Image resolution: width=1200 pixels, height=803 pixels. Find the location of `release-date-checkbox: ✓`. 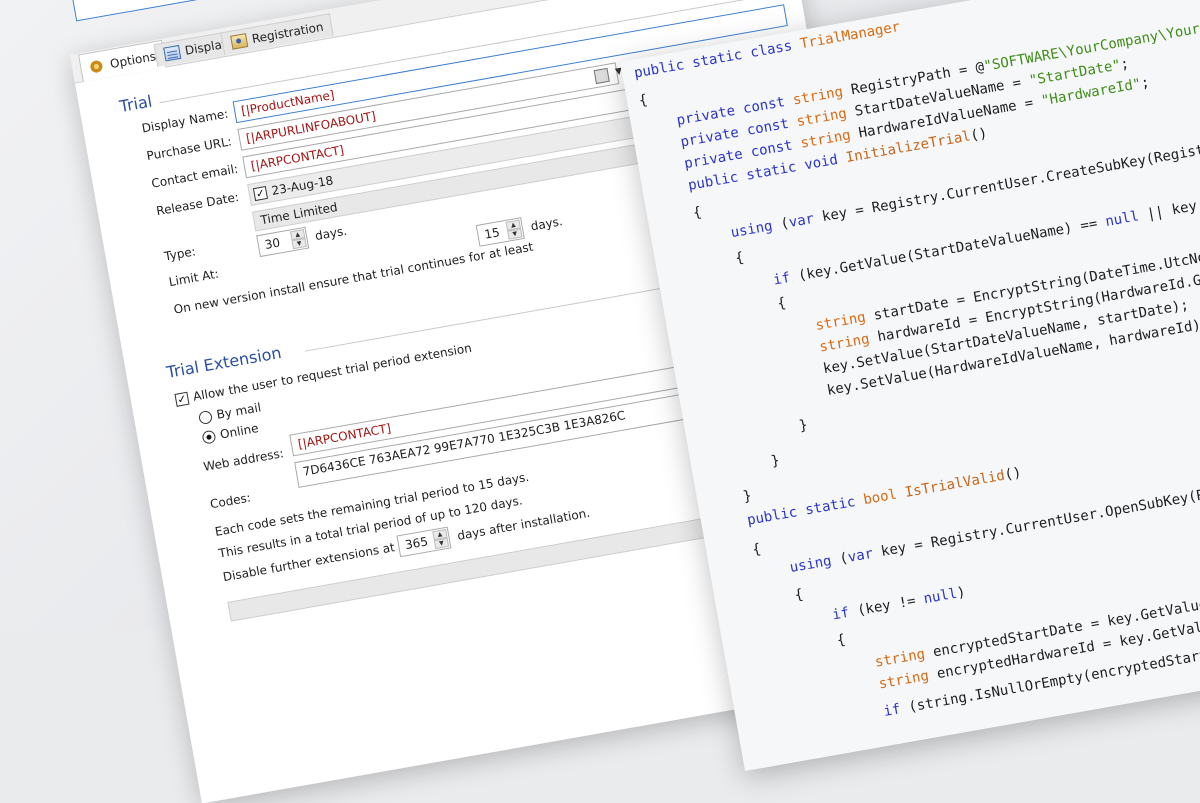

release-date-checkbox: ✓ is located at coordinates (260, 194).